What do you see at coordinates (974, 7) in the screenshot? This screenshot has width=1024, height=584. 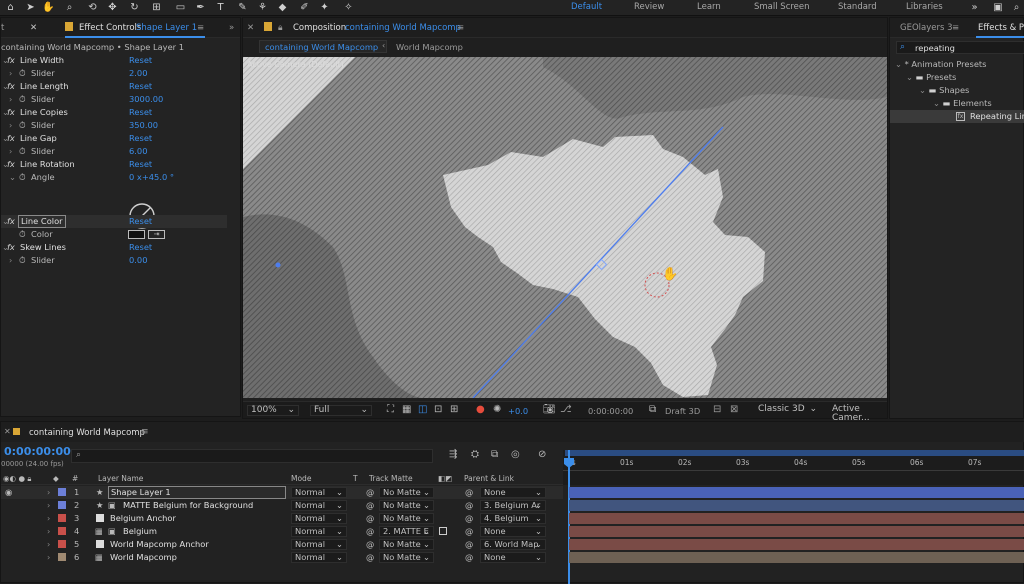 I see `more-workspaces-icon: »` at bounding box center [974, 7].